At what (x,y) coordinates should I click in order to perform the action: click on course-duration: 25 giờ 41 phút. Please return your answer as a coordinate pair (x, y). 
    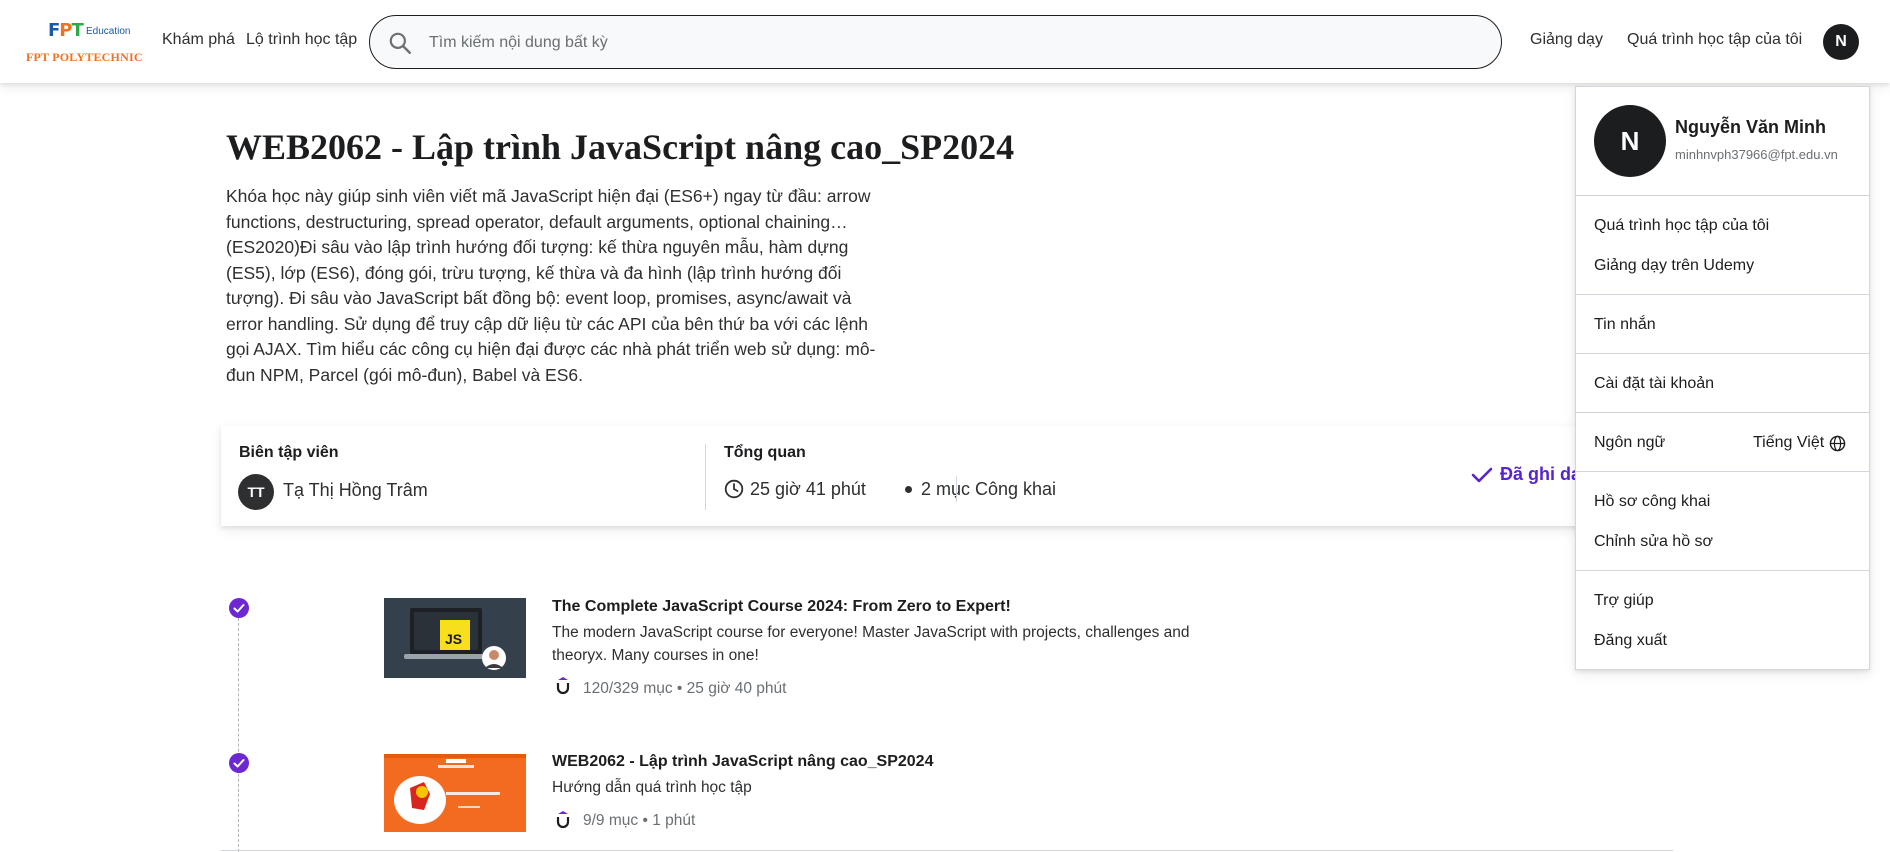
    Looking at the image, I should click on (808, 489).